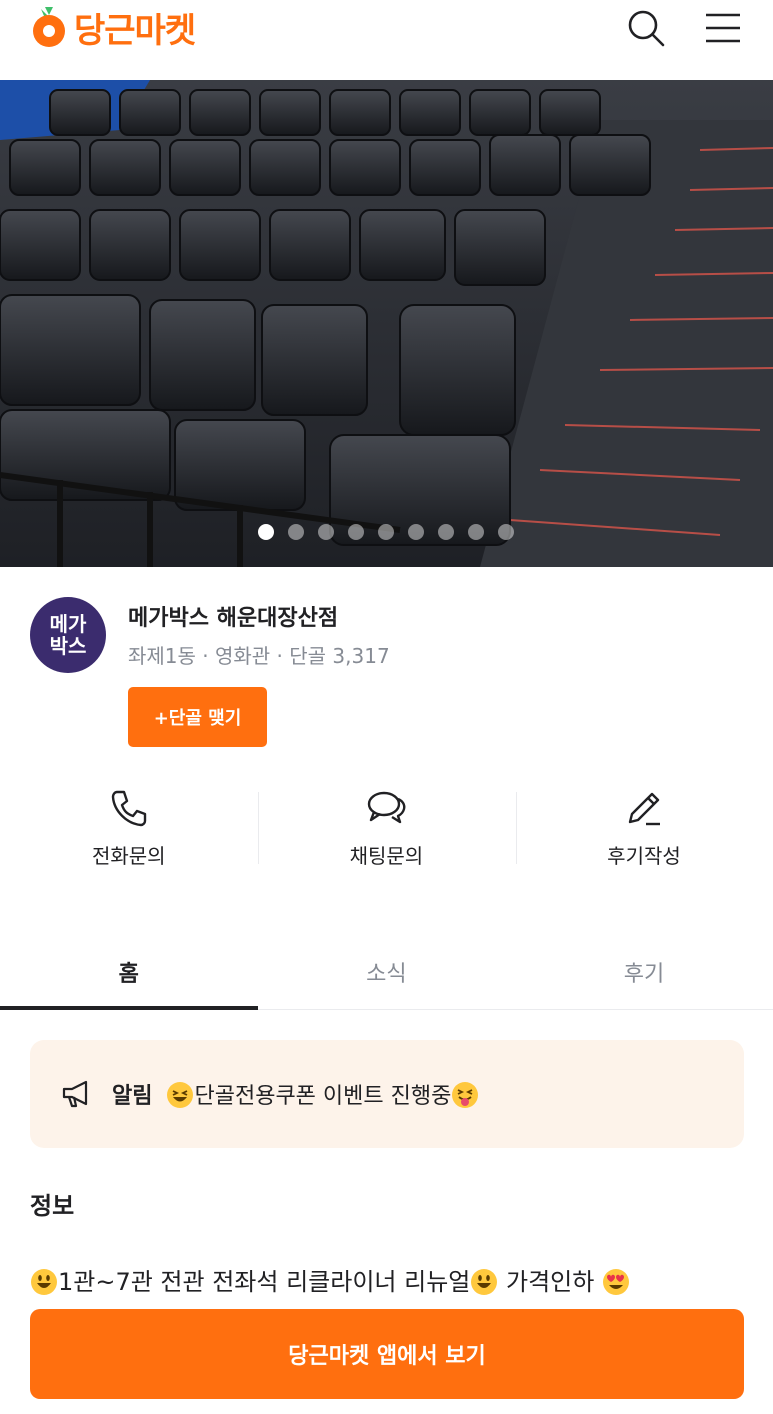 The width and height of the screenshot is (773, 1414). What do you see at coordinates (180, 1095) in the screenshot?
I see `grinning-squint-emoji-icon` at bounding box center [180, 1095].